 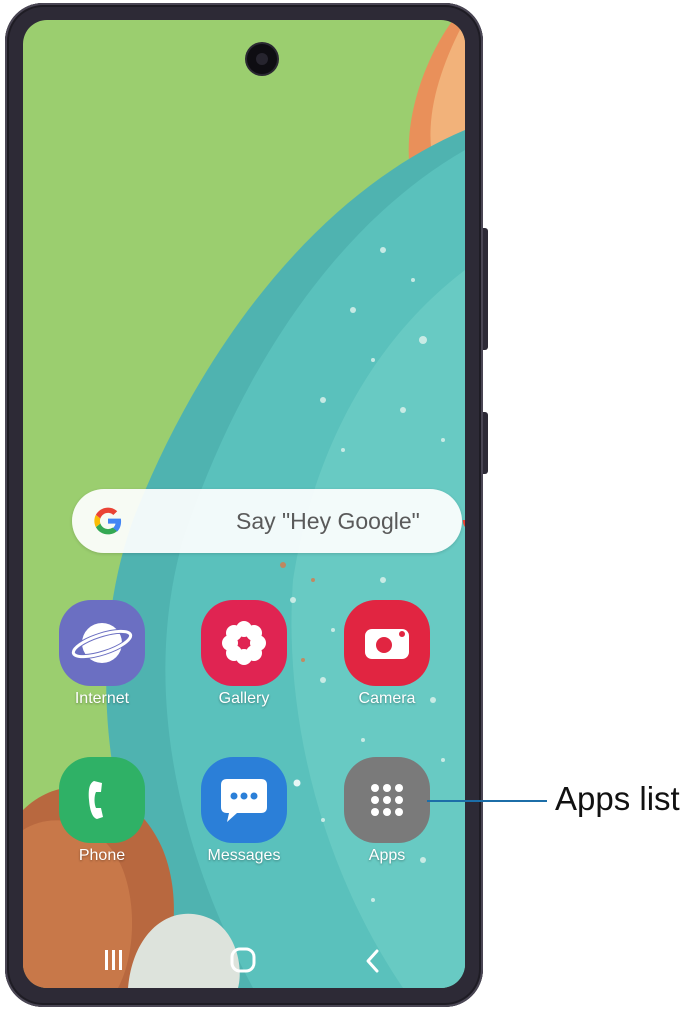 What do you see at coordinates (328, 521) in the screenshot?
I see `search-hint: Say "Hey Google"` at bounding box center [328, 521].